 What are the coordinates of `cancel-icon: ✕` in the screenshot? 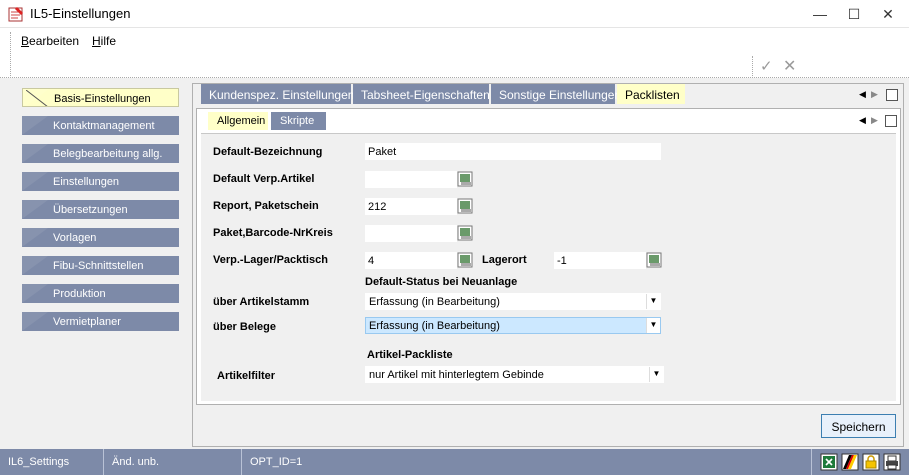 It's located at (789, 66).